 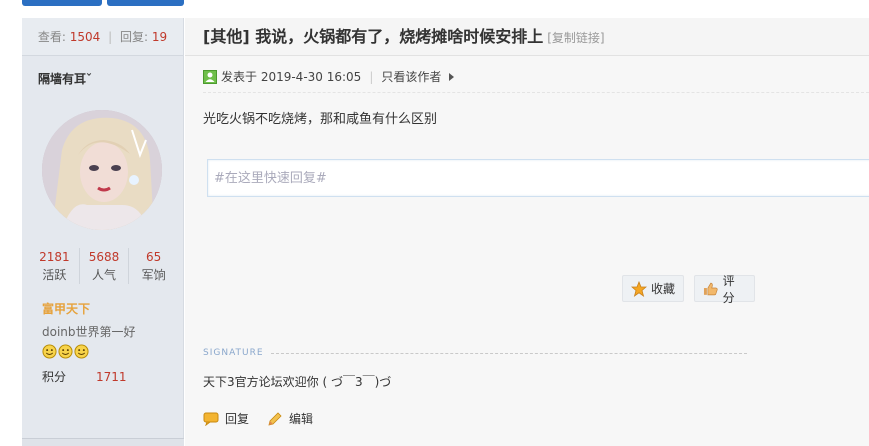 I want to click on post-meta: 发表于 2019-4-30 16:05 | 只看该作者, so click(x=329, y=76).